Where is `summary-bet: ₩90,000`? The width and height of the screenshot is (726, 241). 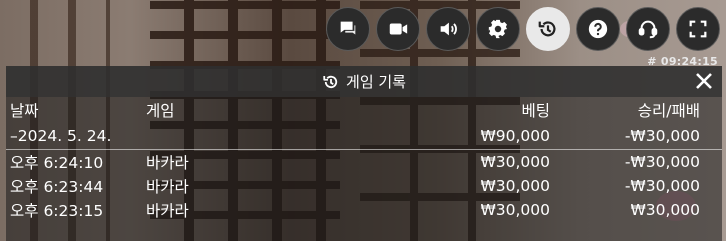 summary-bet: ₩90,000 is located at coordinates (515, 136).